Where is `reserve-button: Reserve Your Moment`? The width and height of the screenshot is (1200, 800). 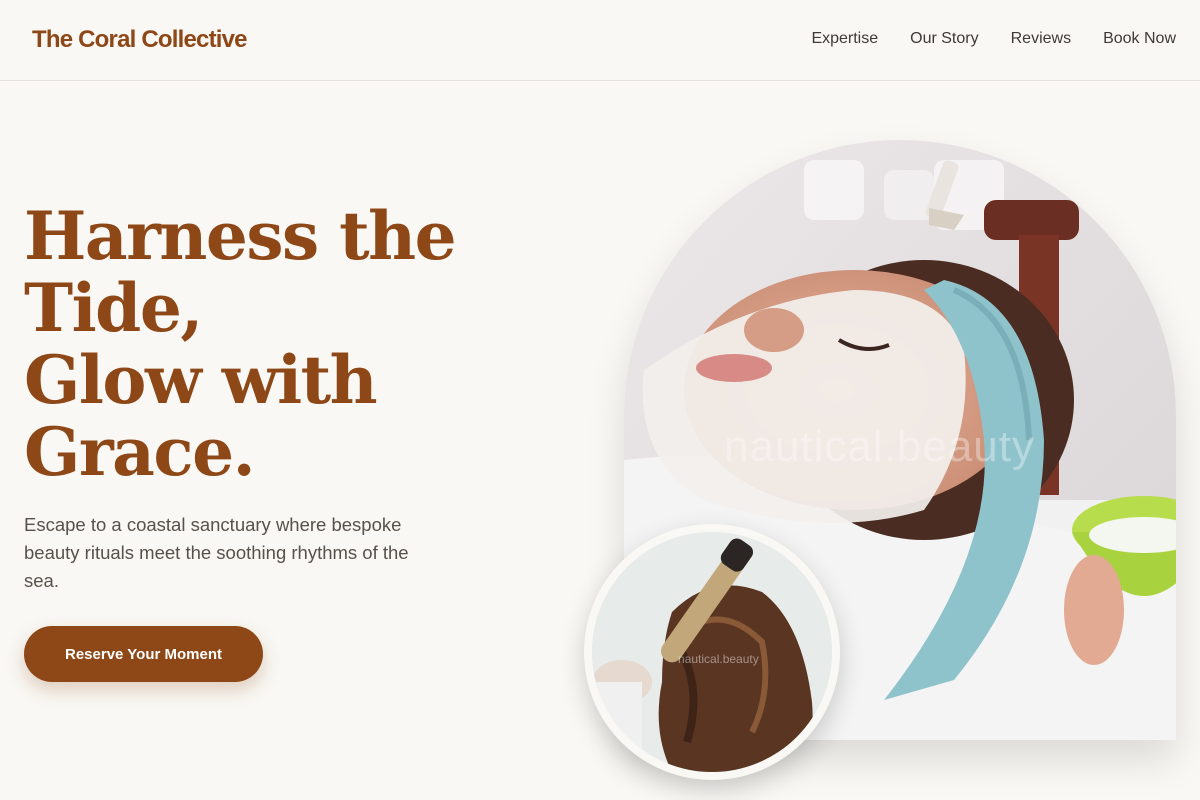
reserve-button: Reserve Your Moment is located at coordinates (143, 654).